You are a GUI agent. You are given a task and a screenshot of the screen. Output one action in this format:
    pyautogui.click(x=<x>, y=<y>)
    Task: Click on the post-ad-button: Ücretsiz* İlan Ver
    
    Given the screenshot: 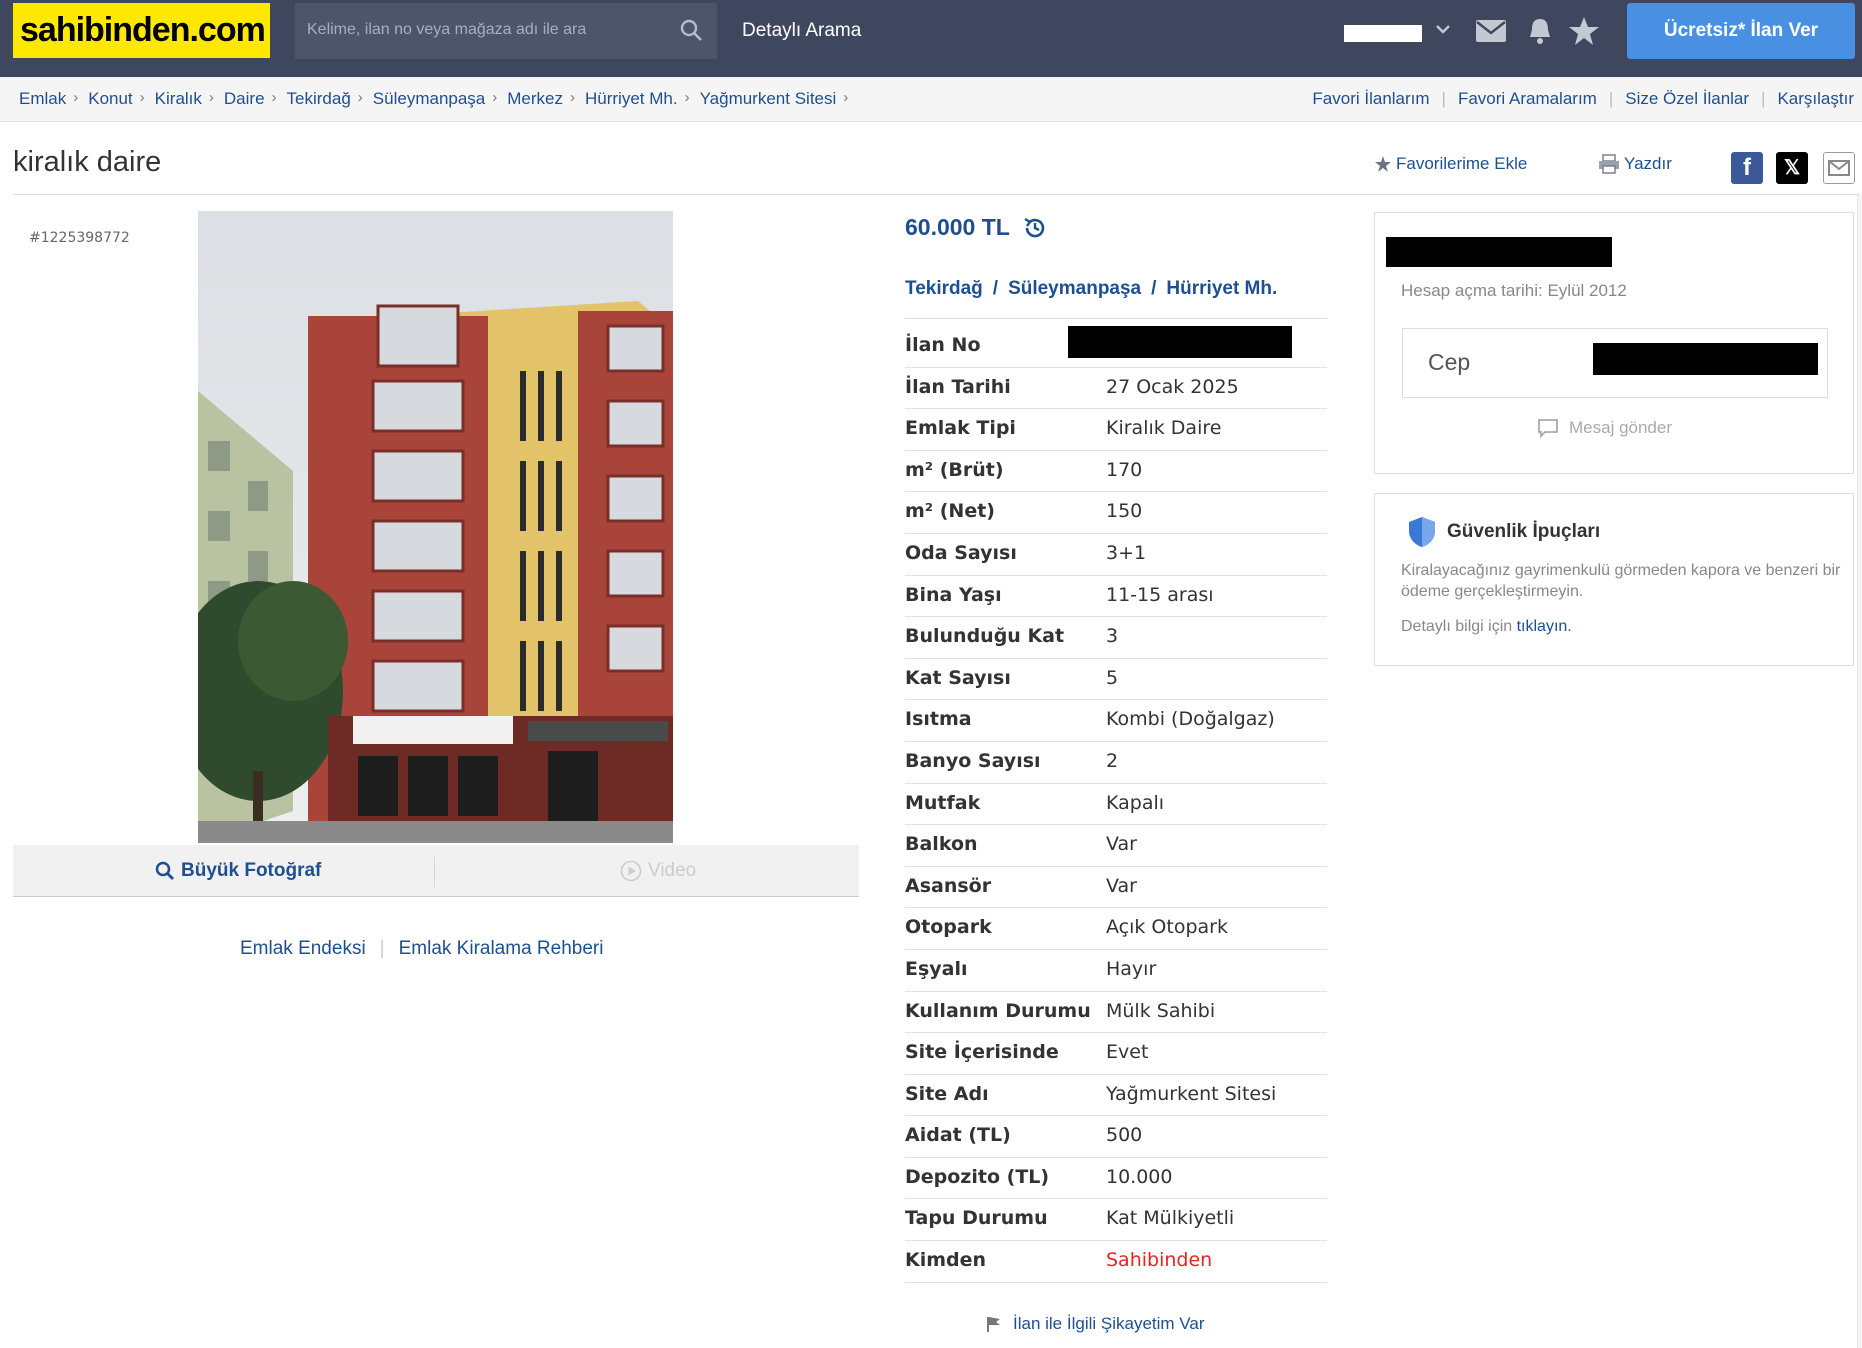 What is the action you would take?
    pyautogui.click(x=1741, y=31)
    